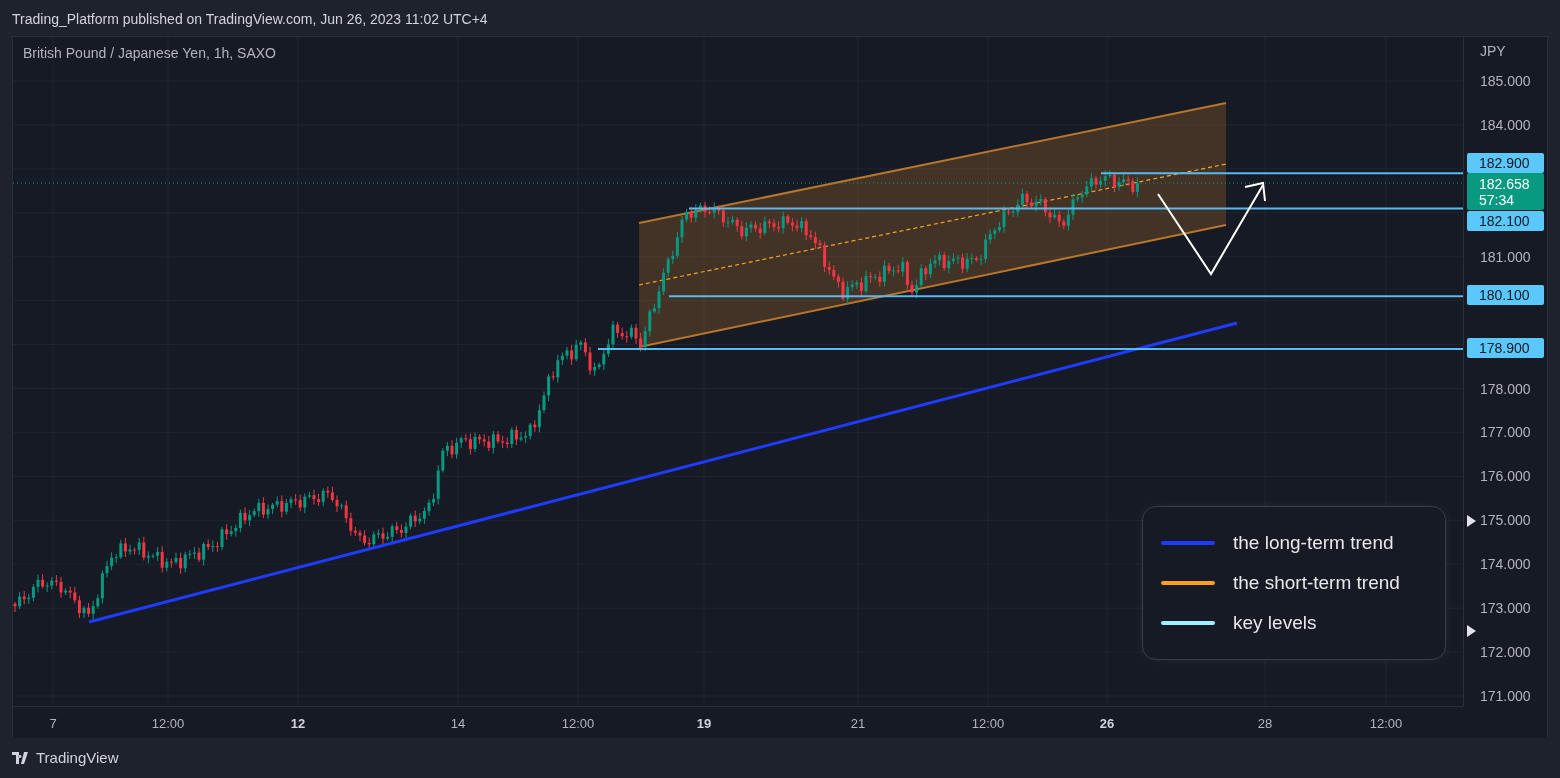 This screenshot has height=778, width=1560. Describe the element at coordinates (704, 724) in the screenshot. I see `time-tick: 19` at that location.